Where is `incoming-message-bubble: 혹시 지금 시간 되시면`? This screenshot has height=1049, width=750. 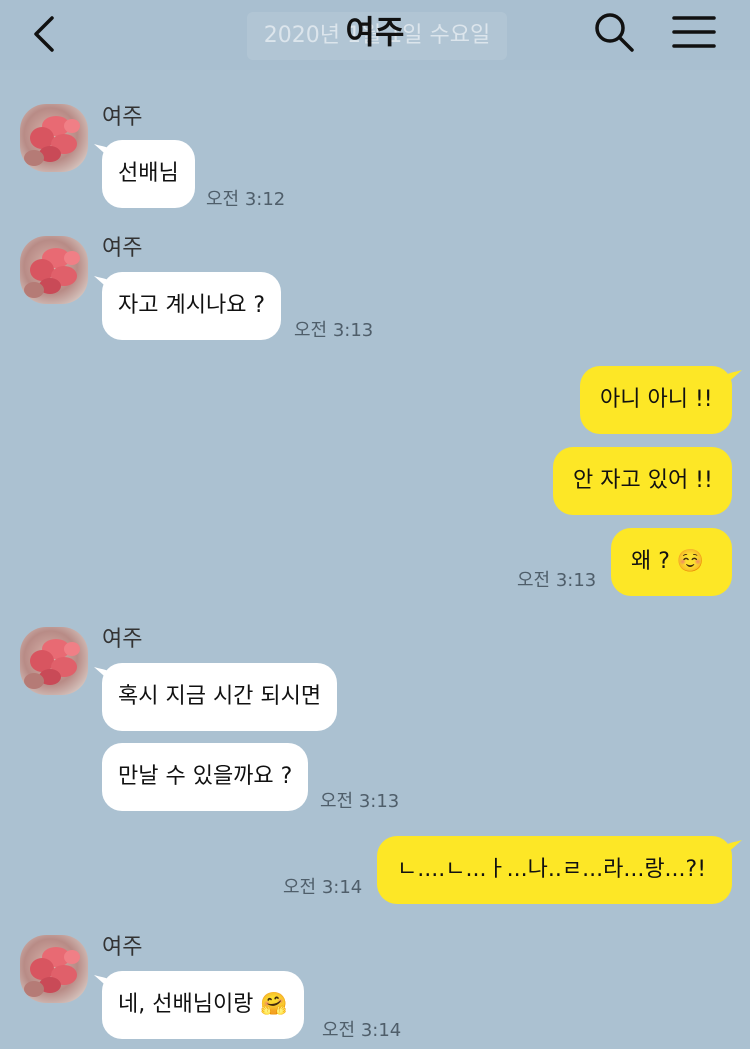 incoming-message-bubble: 혹시 지금 시간 되시면 is located at coordinates (220, 697).